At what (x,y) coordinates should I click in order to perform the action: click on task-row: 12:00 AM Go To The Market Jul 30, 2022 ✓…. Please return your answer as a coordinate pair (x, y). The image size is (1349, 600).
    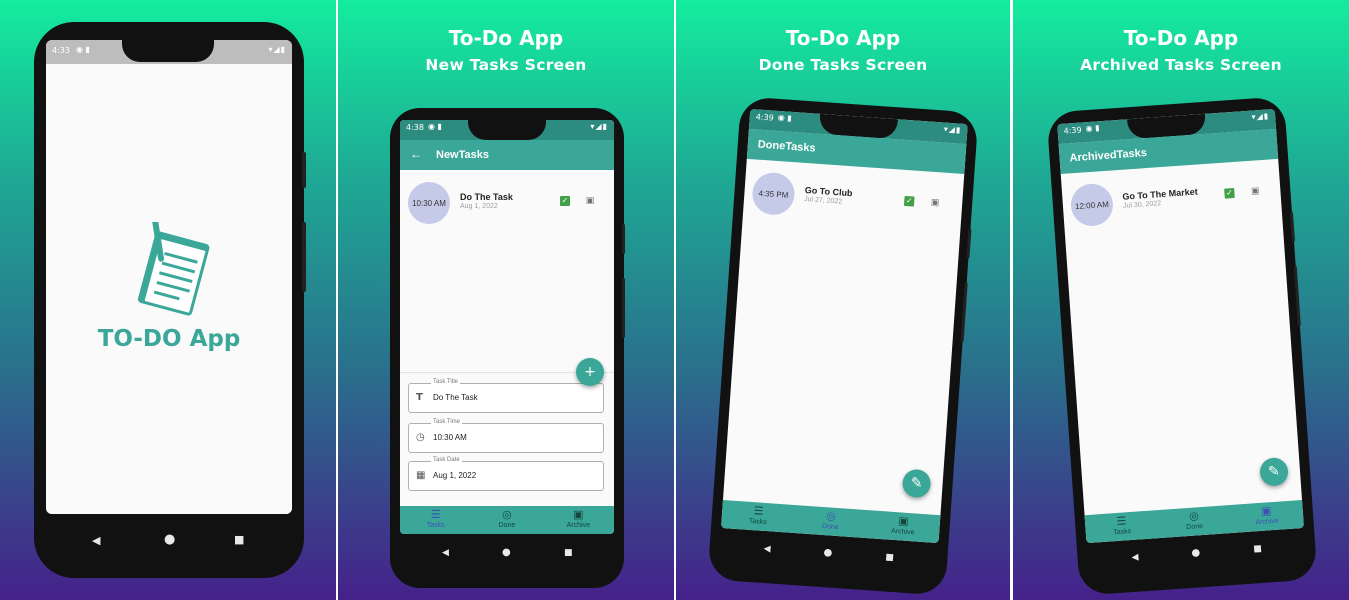
    Looking at the image, I should click on (1172, 202).